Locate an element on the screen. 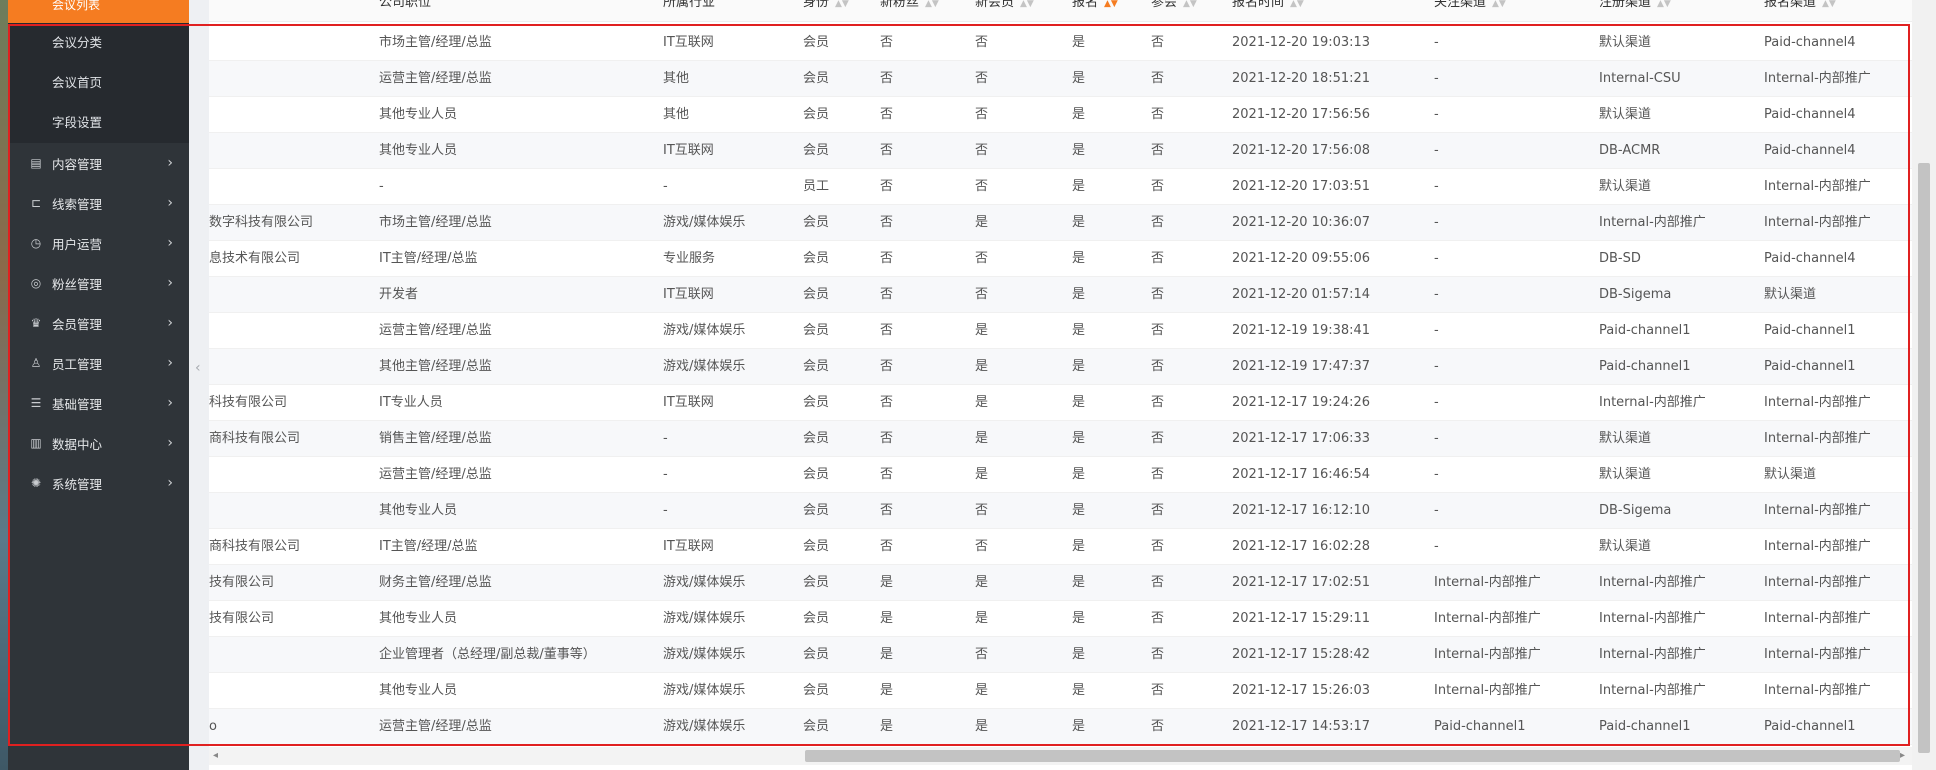 This screenshot has width=1936, height=770. sidebar-group: ✺ 系统管理 › is located at coordinates (98, 483).